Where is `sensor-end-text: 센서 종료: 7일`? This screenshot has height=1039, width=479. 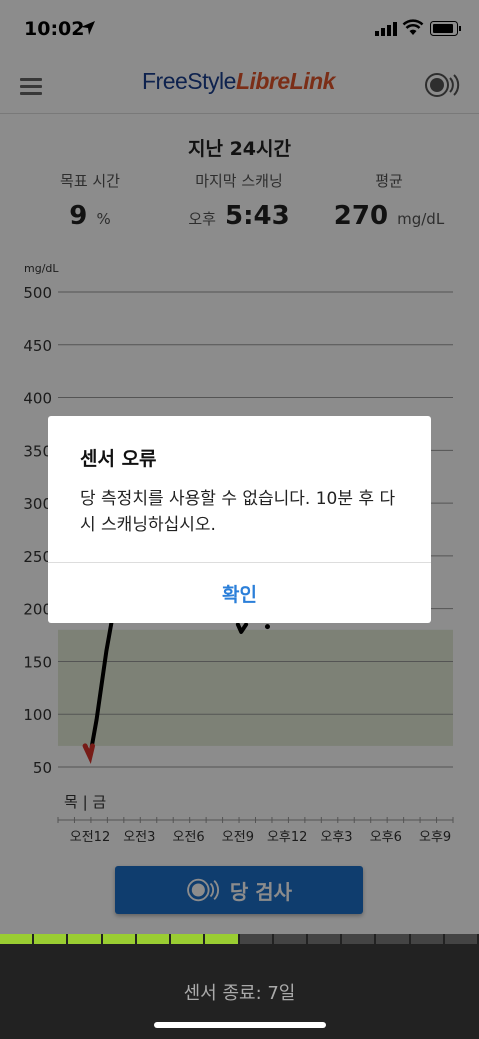 sensor-end-text: 센서 종료: 7일 is located at coordinates (239, 993).